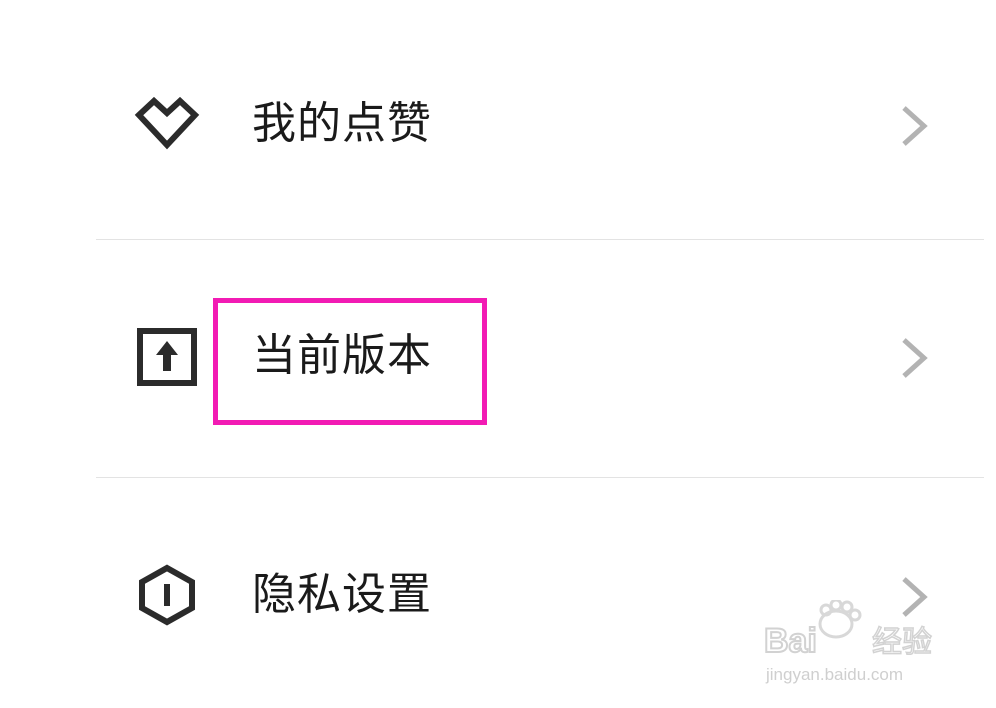 This screenshot has width=996, height=708. I want to click on heart-diamond-icon, so click(167, 124).